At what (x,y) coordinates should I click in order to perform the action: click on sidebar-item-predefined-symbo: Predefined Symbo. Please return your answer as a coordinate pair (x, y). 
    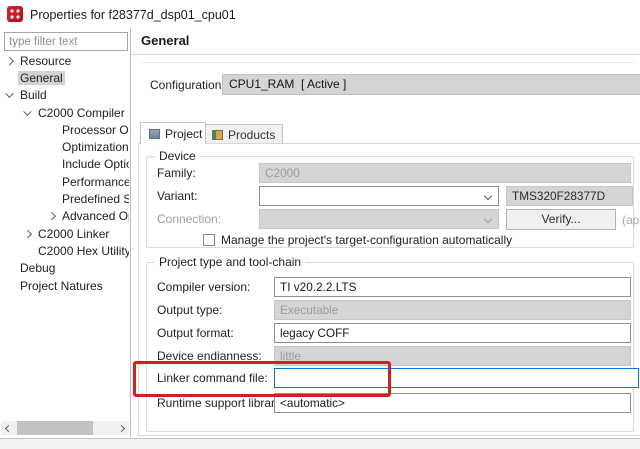
    Looking at the image, I should click on (64, 198).